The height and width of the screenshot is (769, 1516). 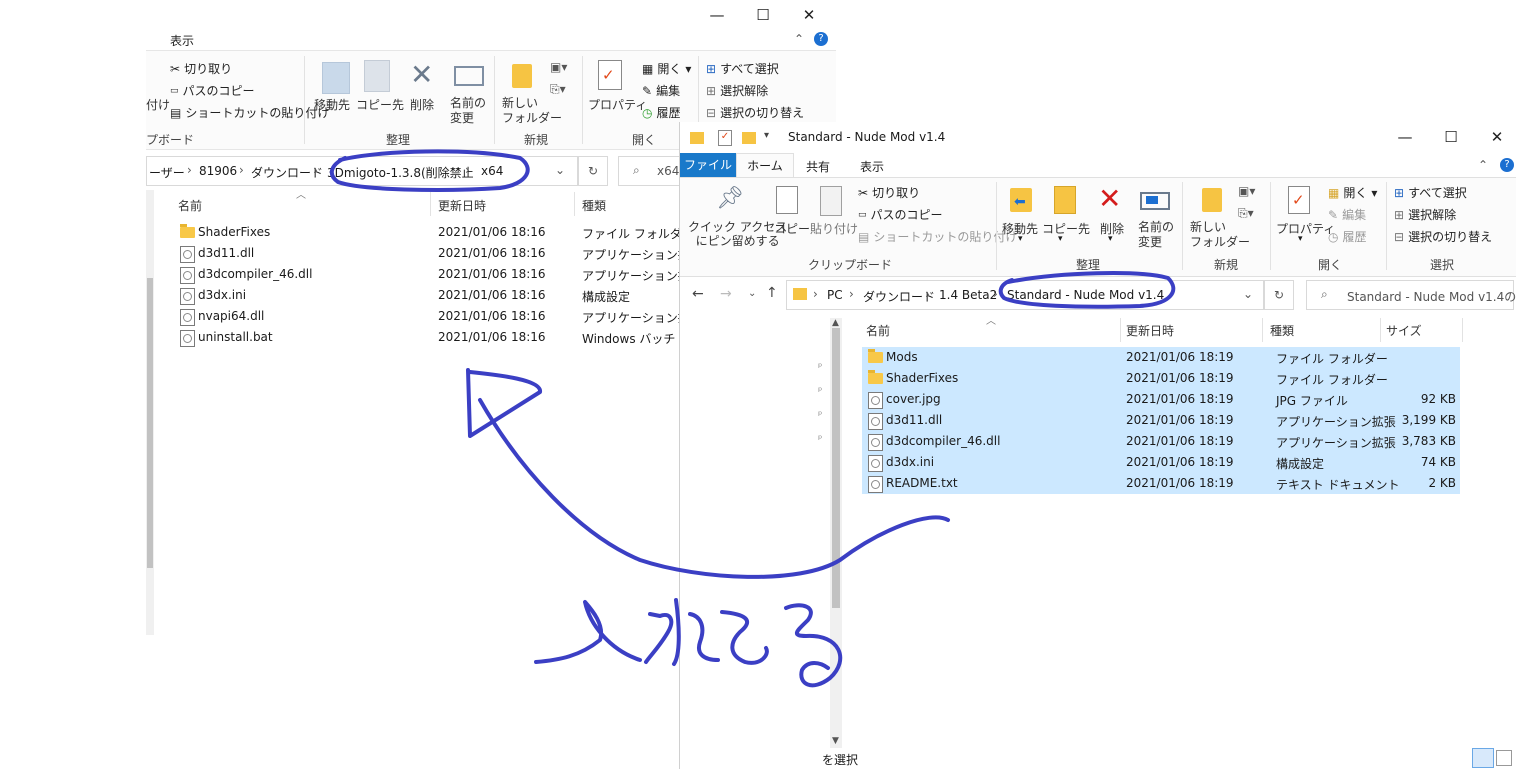 I want to click on file-row: cover.jpg 2021/01/06 18:19 JPG ファイル 92 KB, so click(x=1161, y=399).